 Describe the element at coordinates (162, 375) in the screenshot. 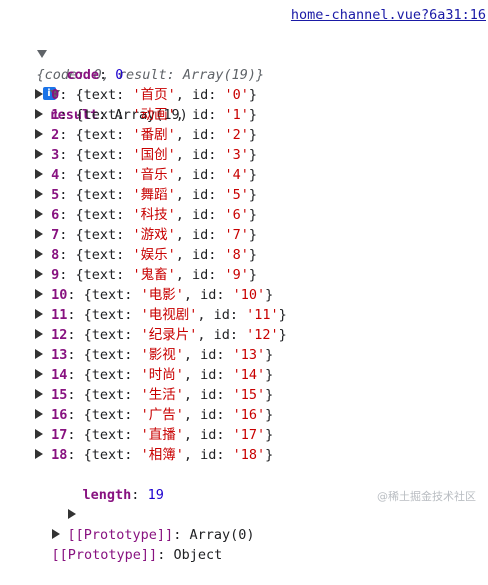

I see `array-item-text: 时尚` at that location.